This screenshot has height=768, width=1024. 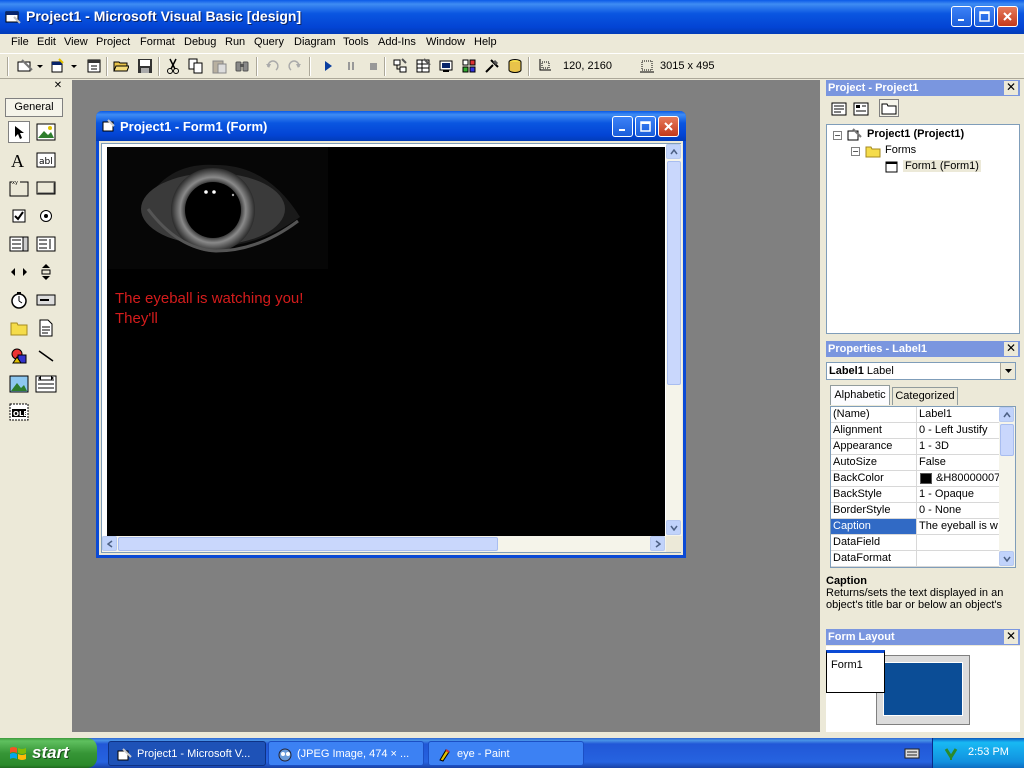 I want to click on task-paint: eye - Paint, so click(x=506, y=753).